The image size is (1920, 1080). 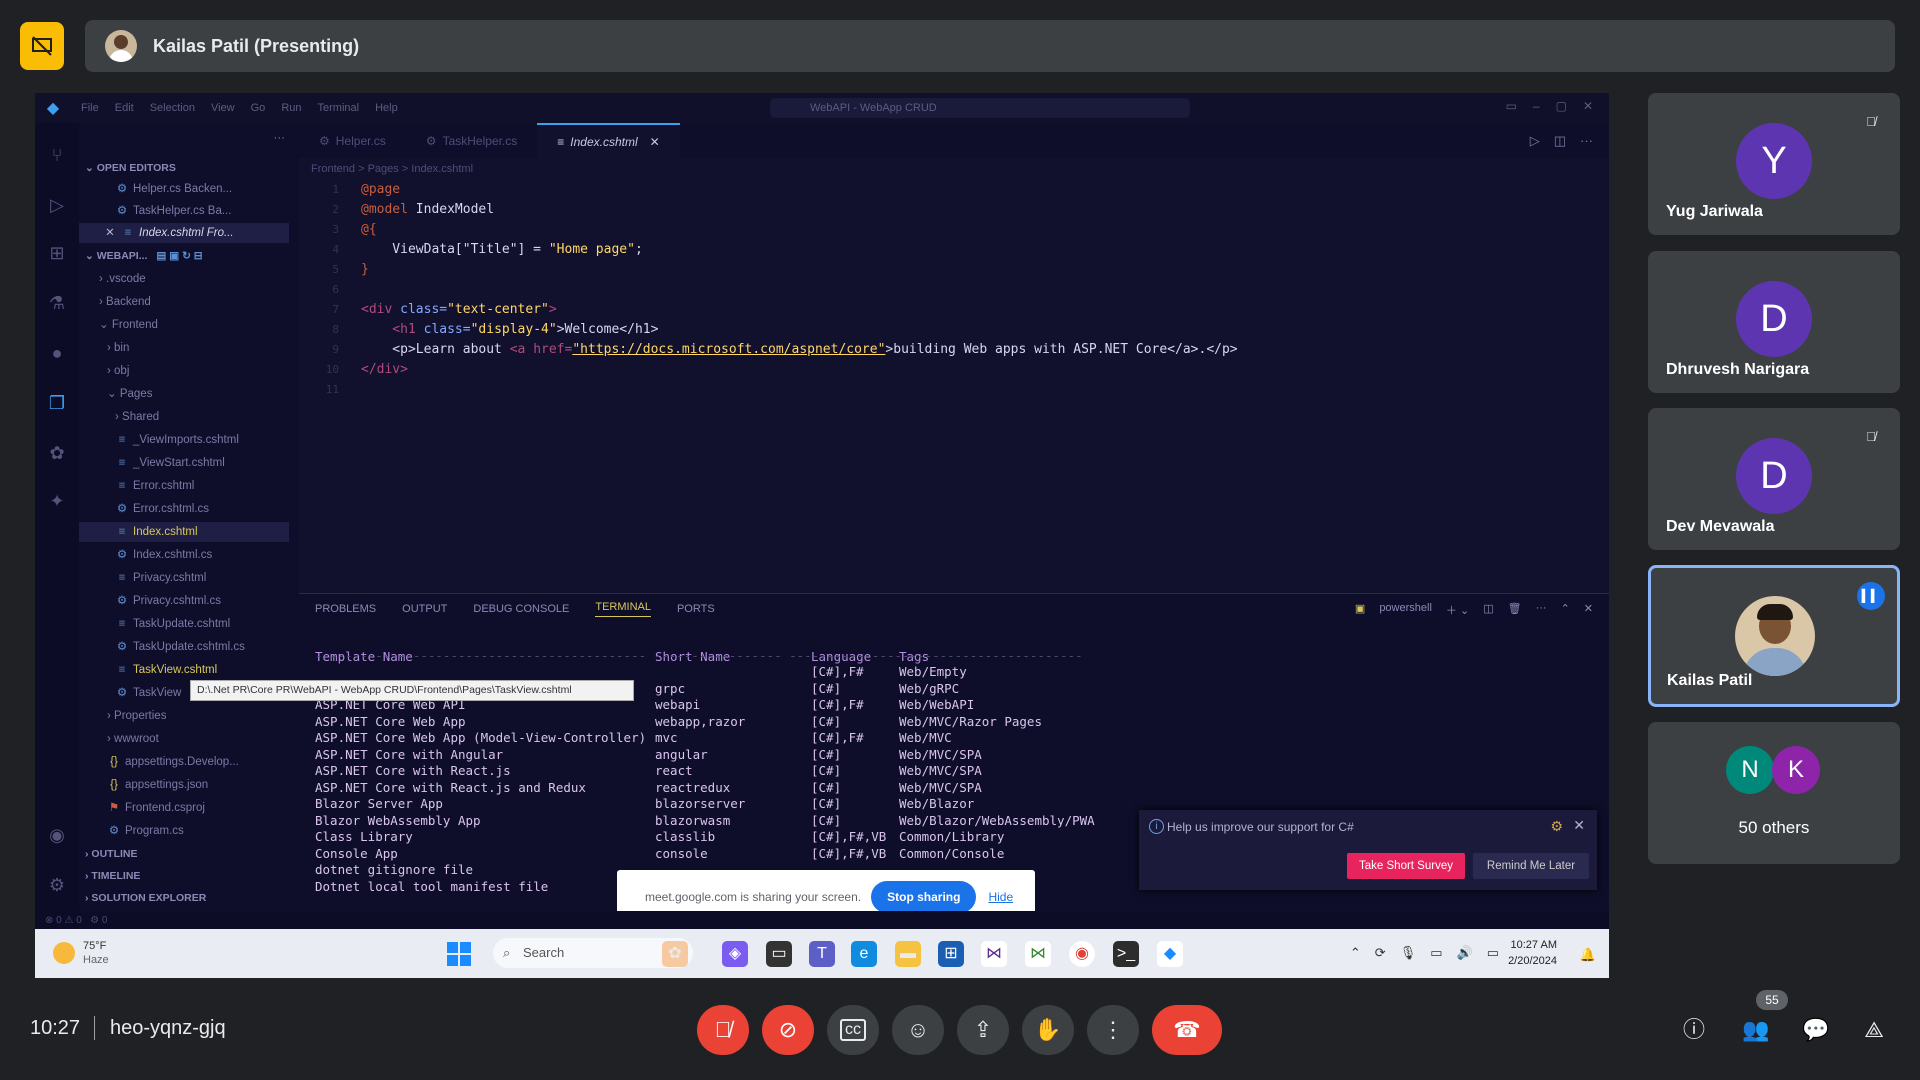 I want to click on maximize-icon: ▢, so click(x=1561, y=106).